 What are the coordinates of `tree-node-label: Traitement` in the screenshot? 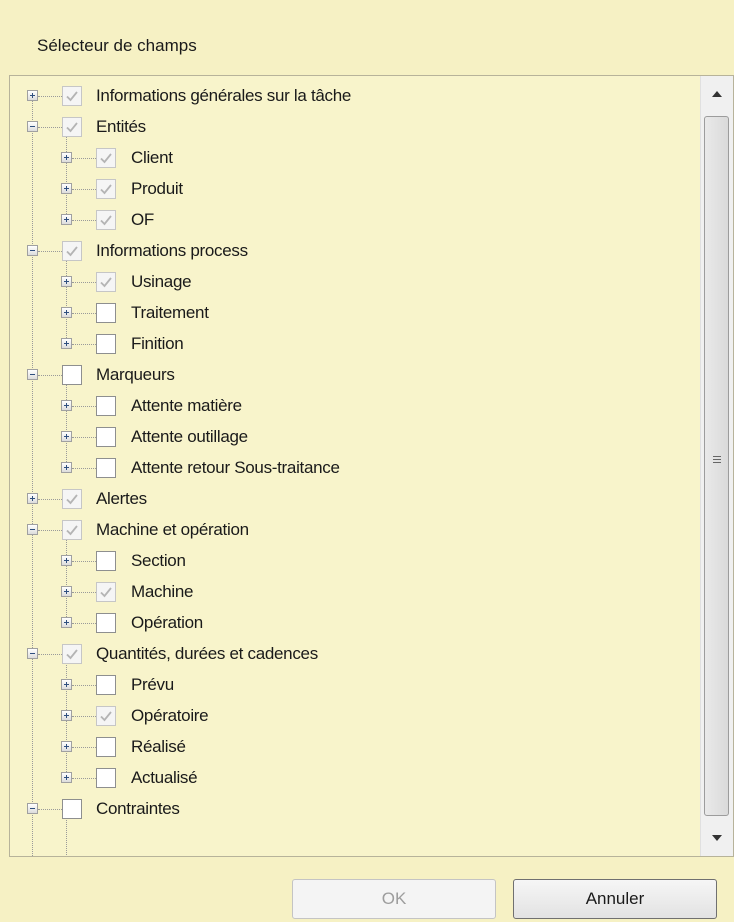 It's located at (170, 312).